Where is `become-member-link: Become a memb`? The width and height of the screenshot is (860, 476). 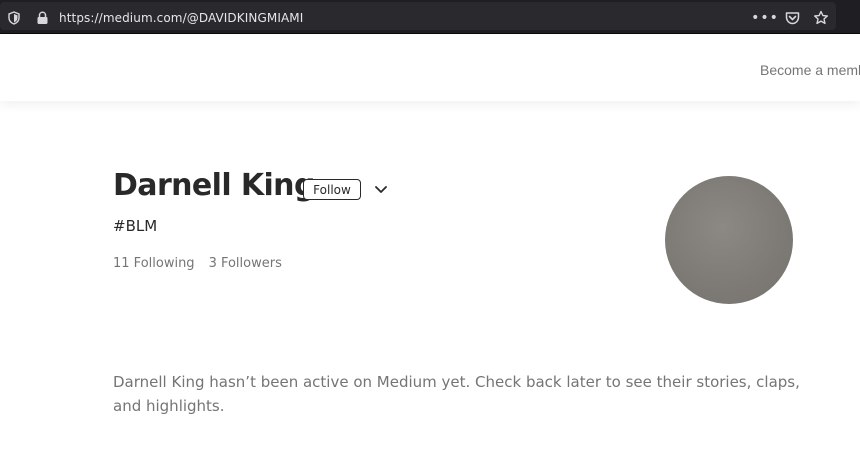 become-member-link: Become a memb is located at coordinates (810, 70).